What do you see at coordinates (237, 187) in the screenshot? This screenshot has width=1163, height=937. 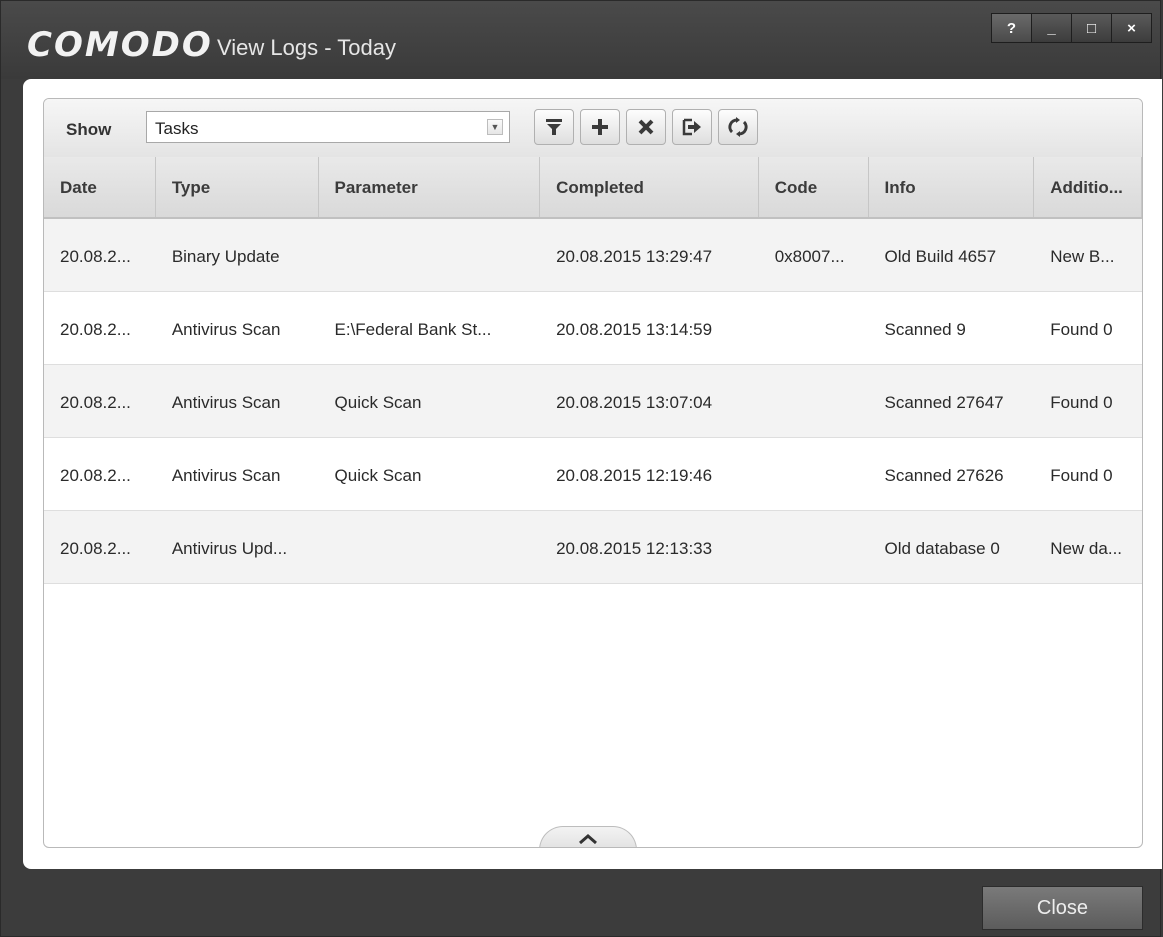 I see `column-header-type: Type` at bounding box center [237, 187].